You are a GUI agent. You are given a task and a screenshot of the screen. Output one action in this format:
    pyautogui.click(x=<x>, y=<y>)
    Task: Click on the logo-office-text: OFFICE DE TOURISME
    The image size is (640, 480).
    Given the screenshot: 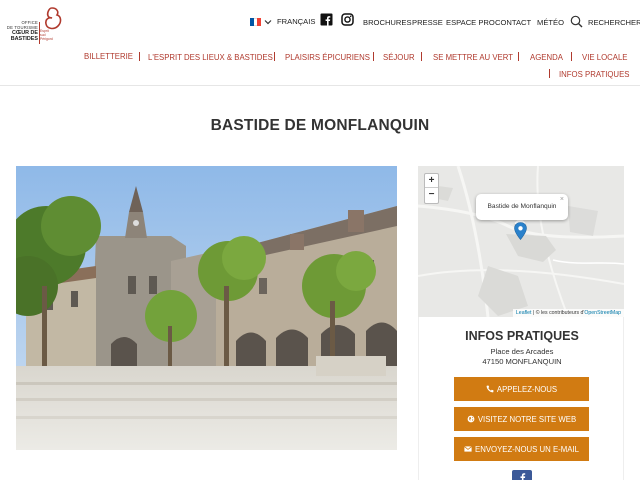 What is the action you would take?
    pyautogui.click(x=21, y=25)
    